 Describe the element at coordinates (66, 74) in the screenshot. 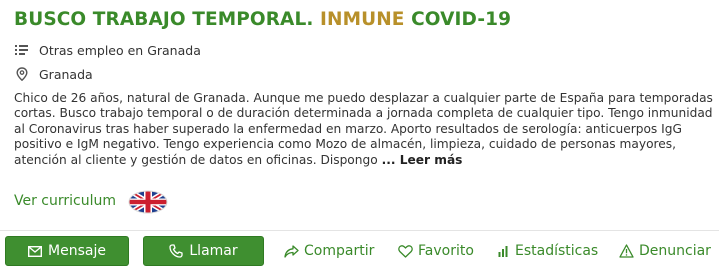

I see `location-label: Granada` at that location.